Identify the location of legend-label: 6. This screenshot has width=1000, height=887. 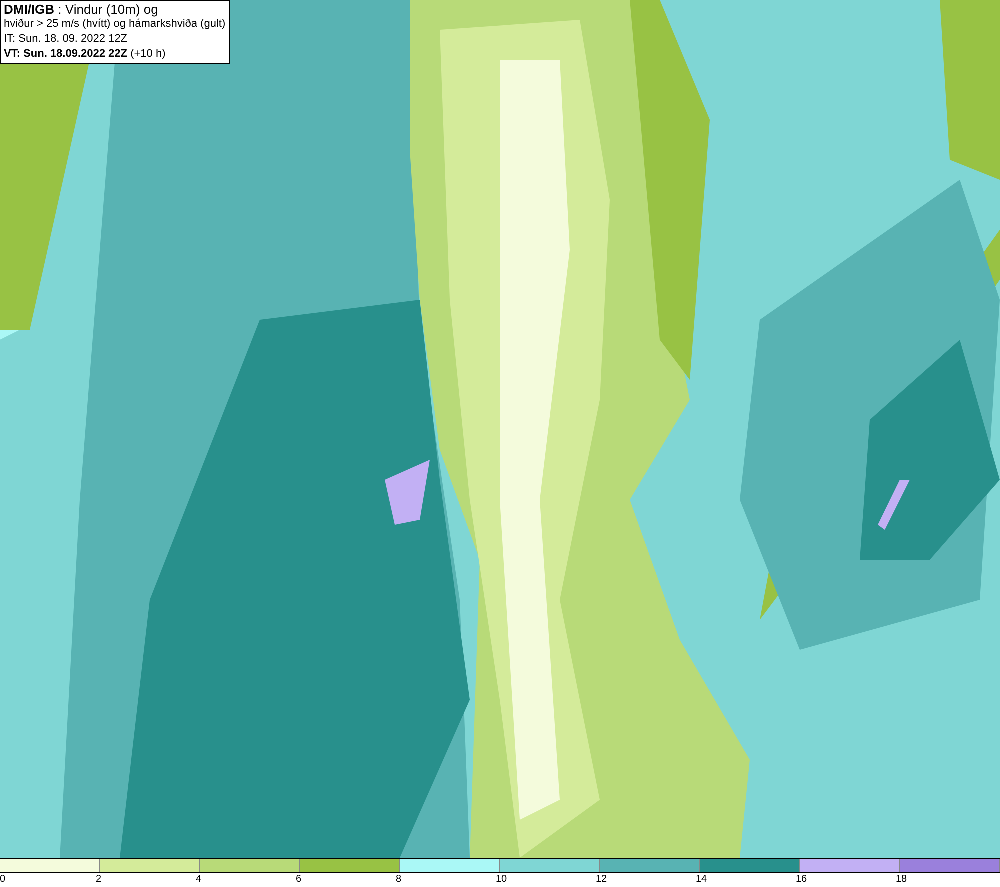
(299, 879).